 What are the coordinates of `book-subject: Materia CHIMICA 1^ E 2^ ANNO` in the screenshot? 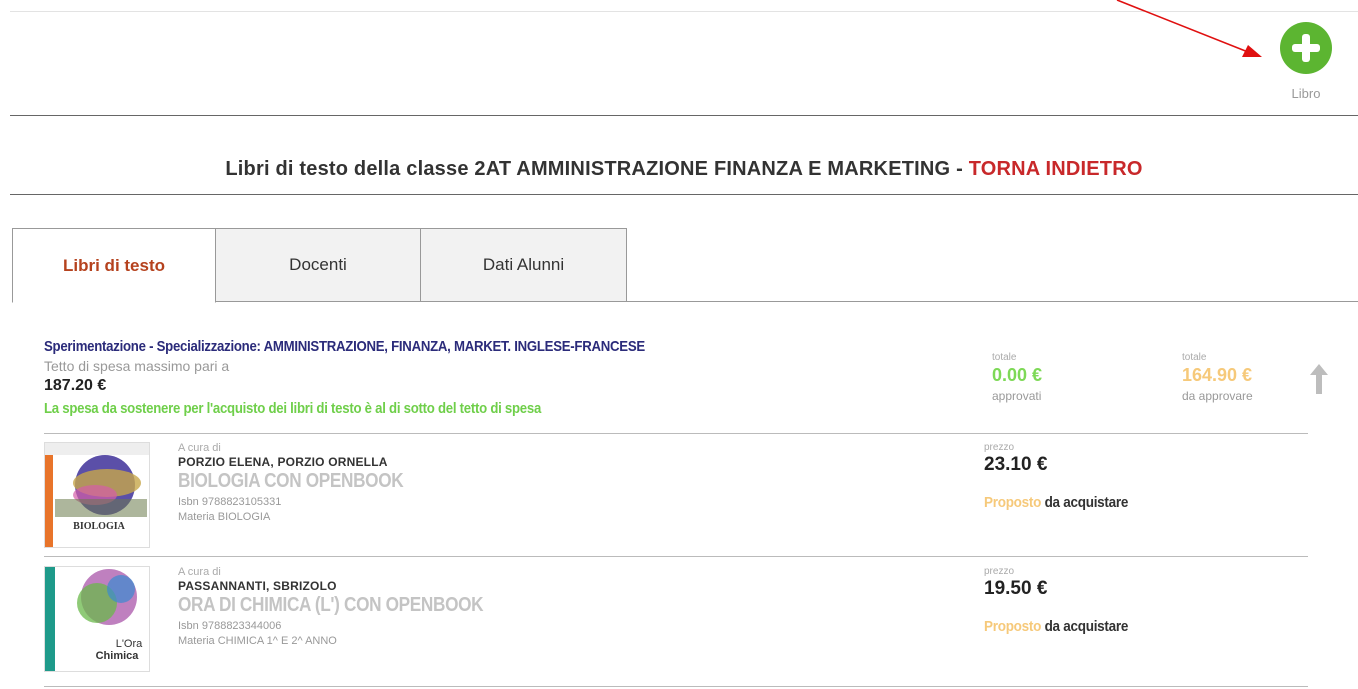 It's located at (257, 641).